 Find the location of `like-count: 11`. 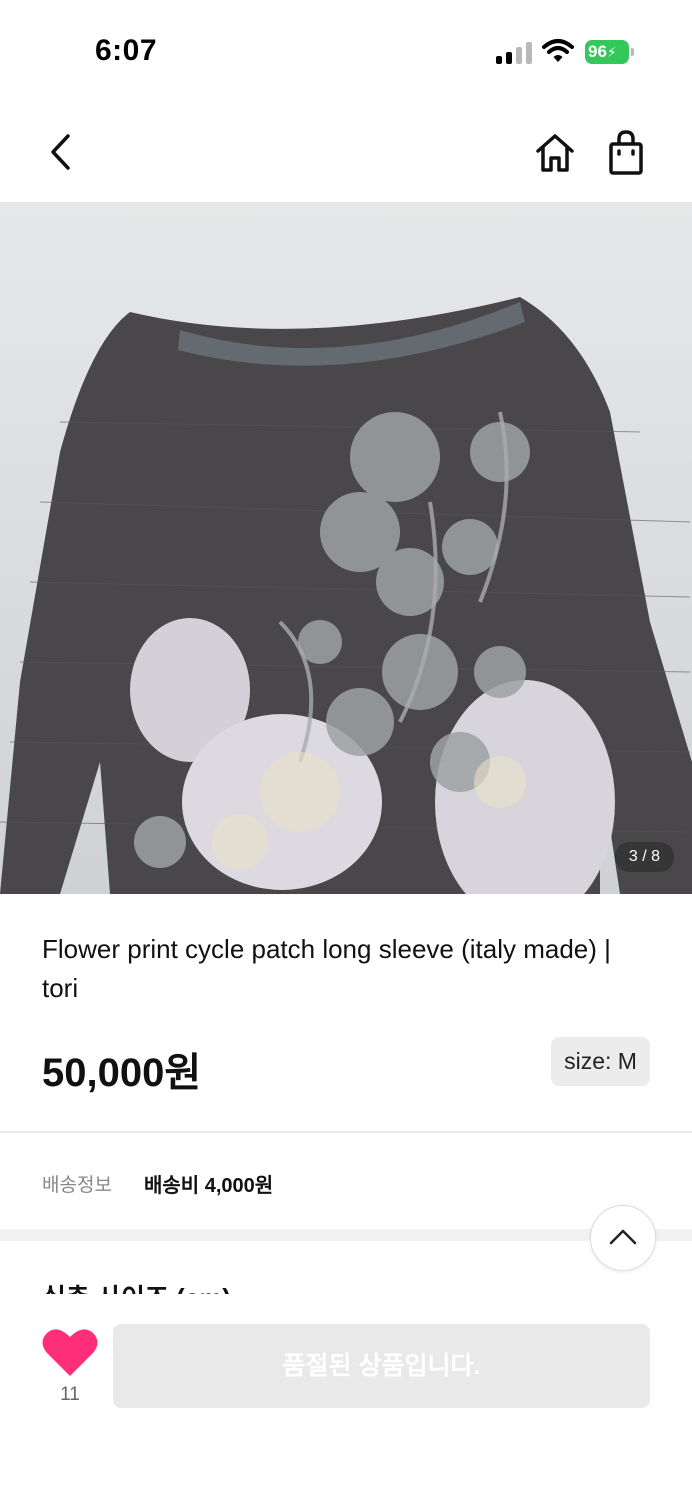

like-count: 11 is located at coordinates (70, 1394).